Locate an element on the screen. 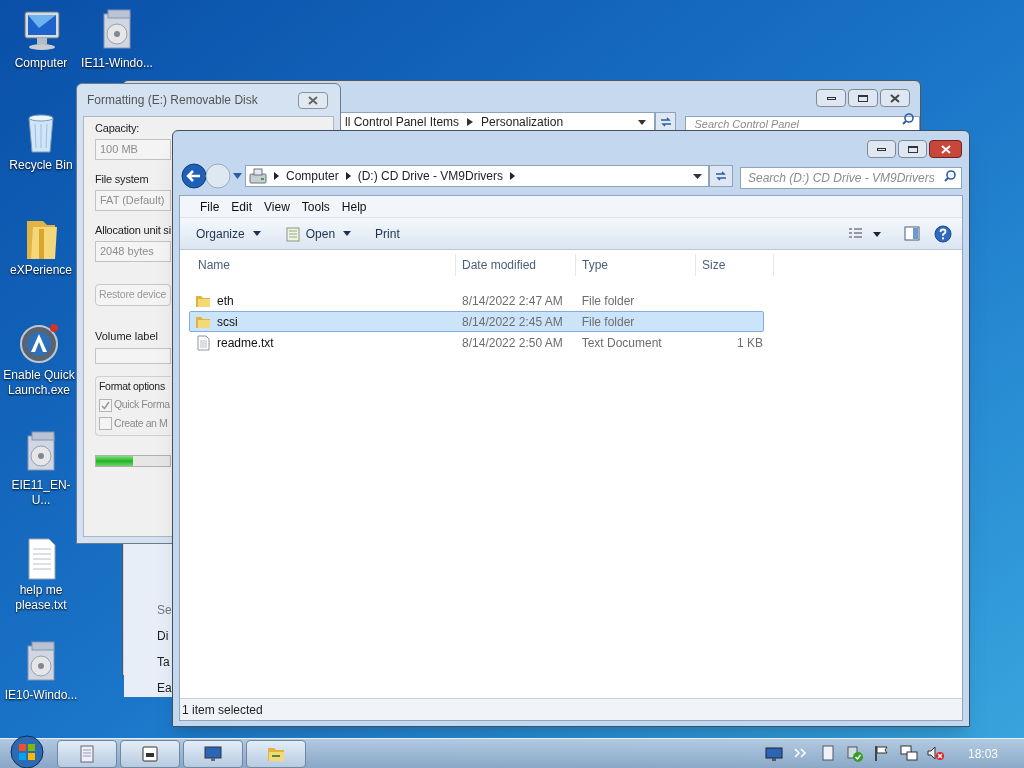 This screenshot has width=1024, height=768. refresh-button is located at coordinates (721, 176).